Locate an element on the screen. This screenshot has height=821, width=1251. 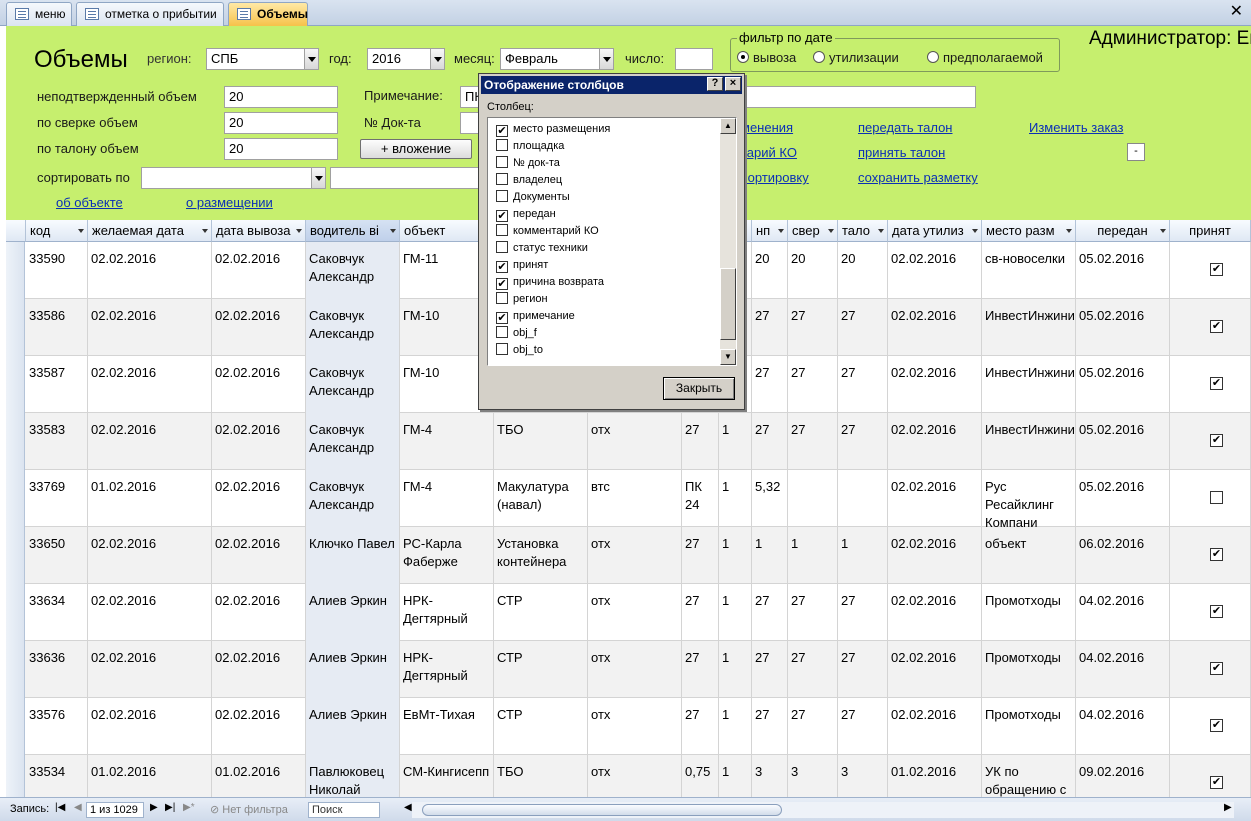
cell-type: втс is located at coordinates (635, 498).